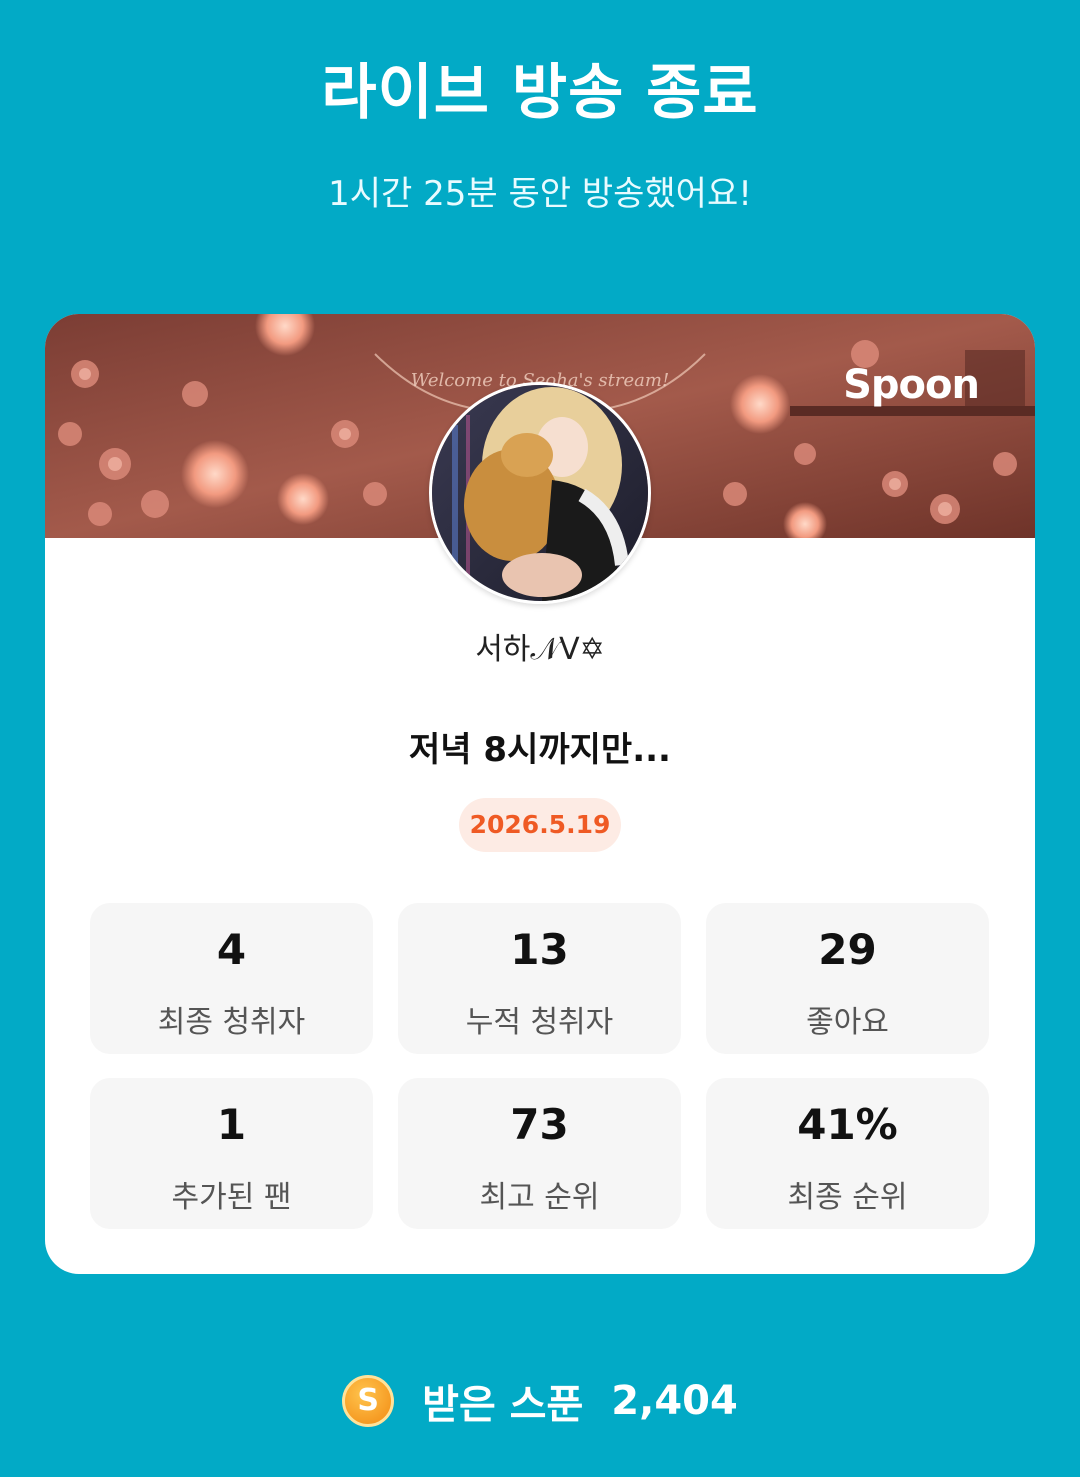 The image size is (1080, 1477). Describe the element at coordinates (540, 194) in the screenshot. I see `broadcast-duration: 1시간 25분 동안 방송했어요!` at that location.